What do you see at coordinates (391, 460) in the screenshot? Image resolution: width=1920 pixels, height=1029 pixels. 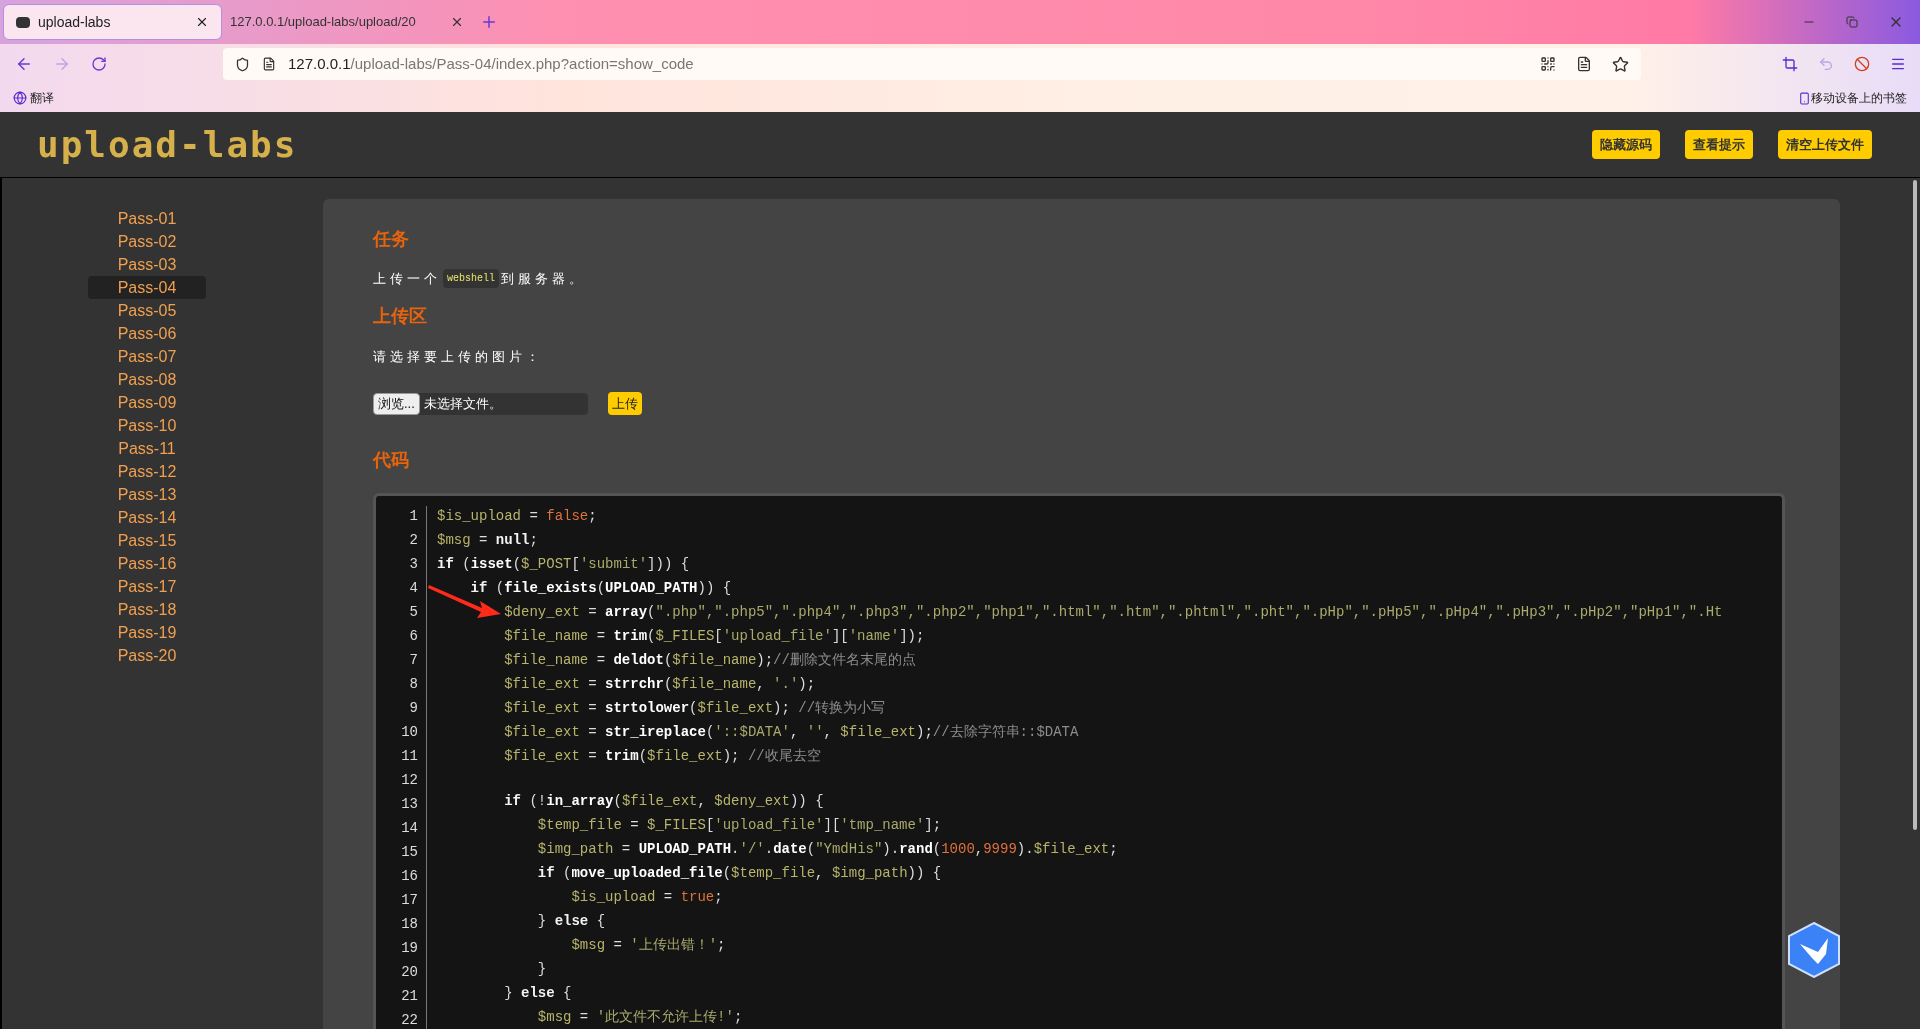 I see `section-title: 代码` at bounding box center [391, 460].